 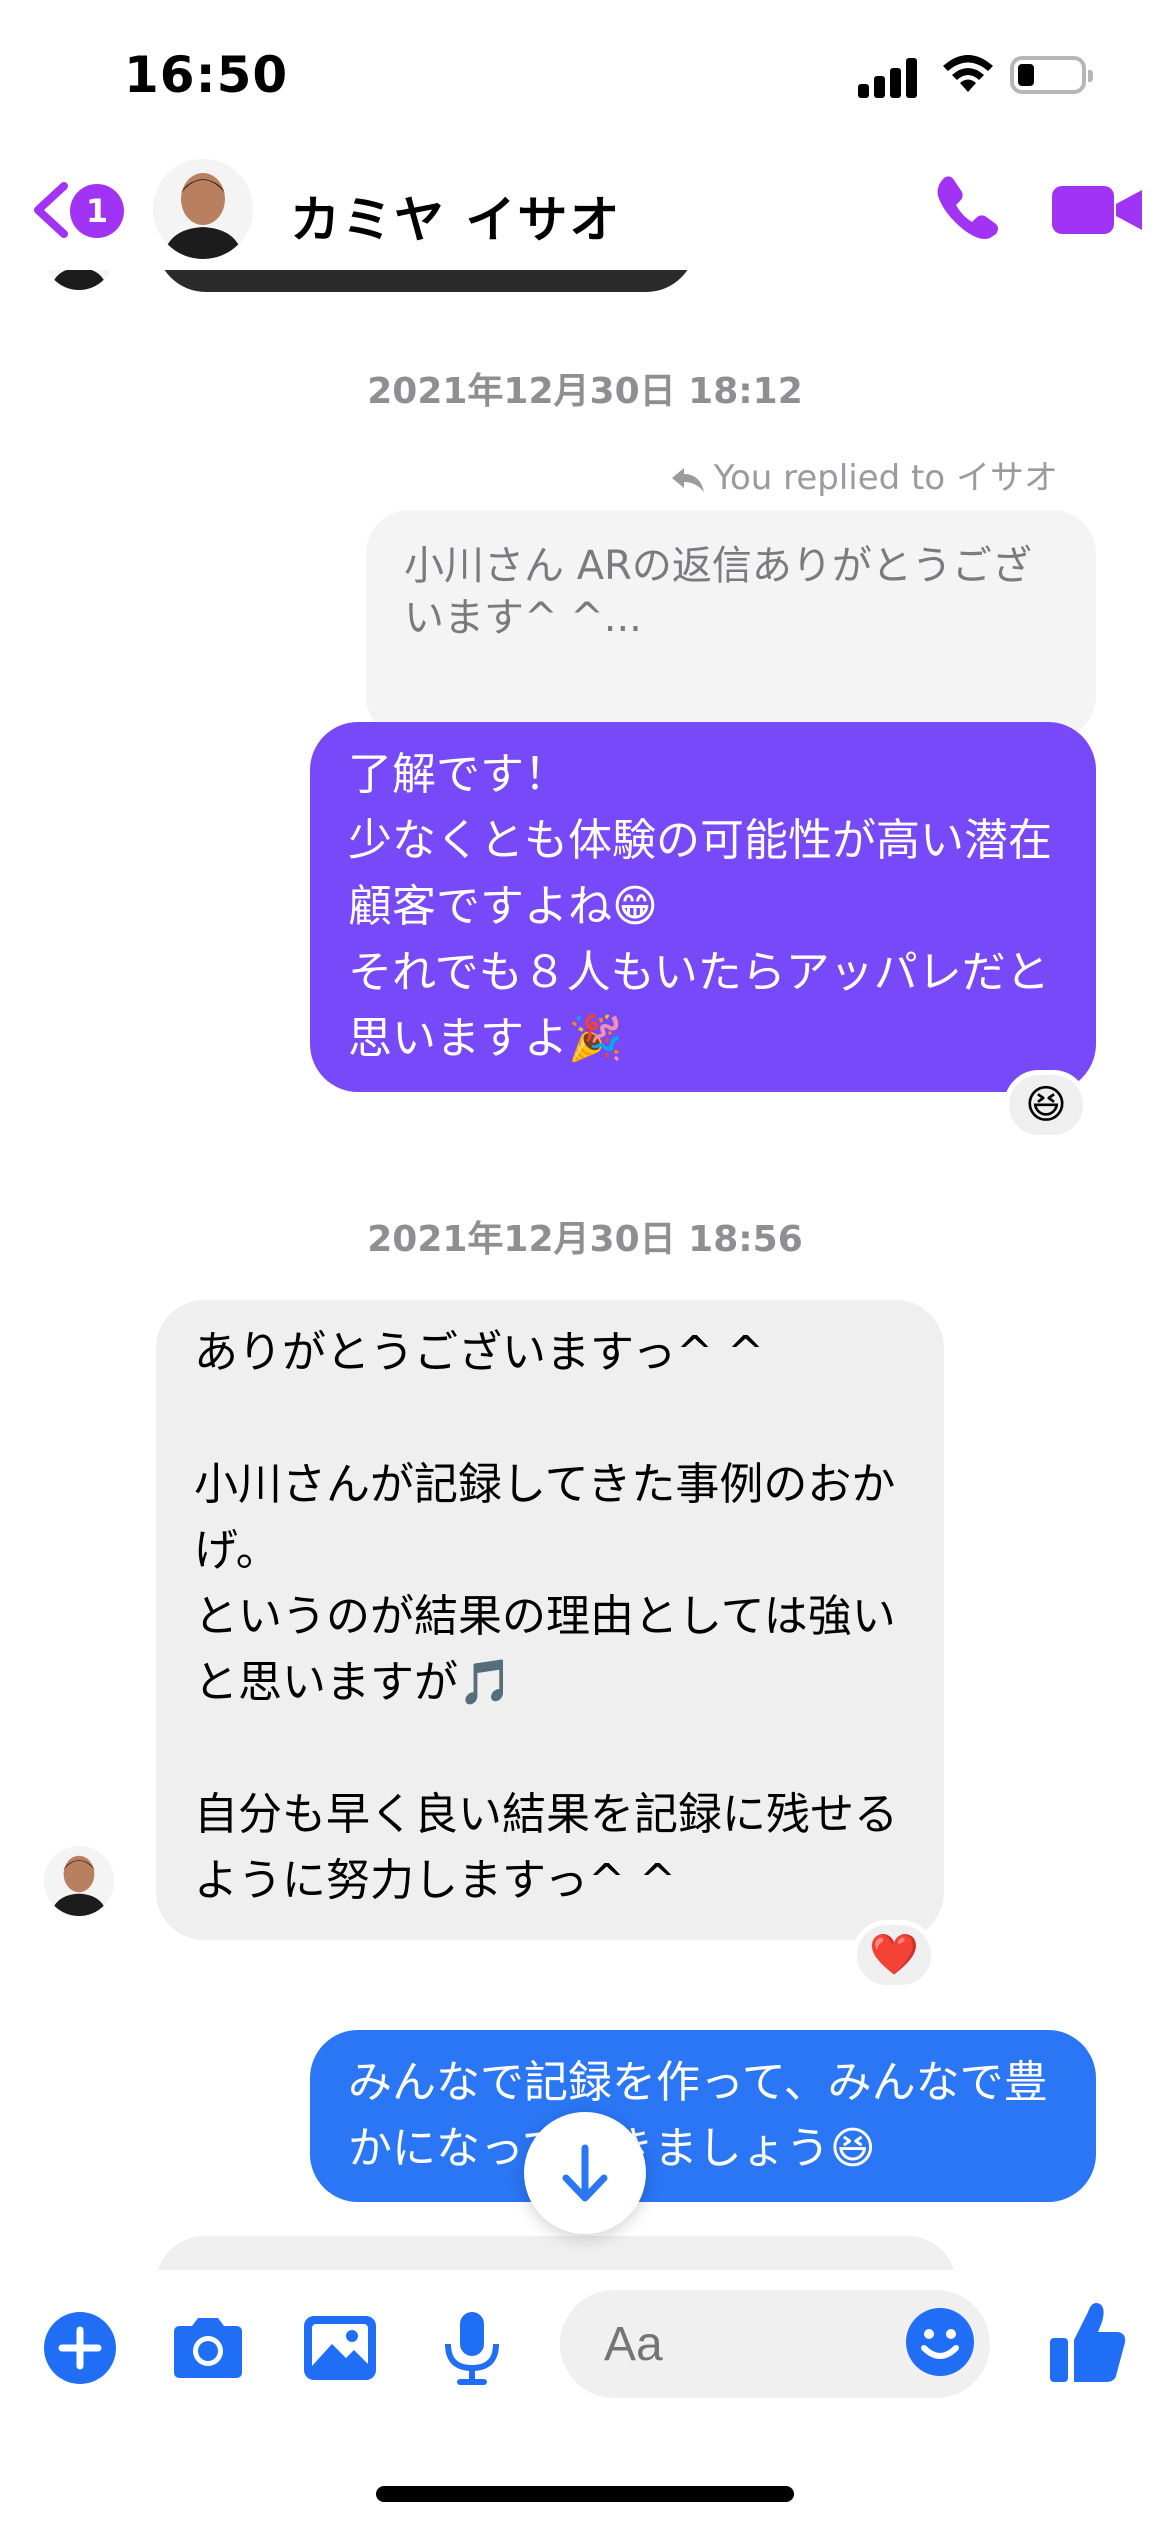 I want to click on message-reaction: ❤️, so click(x=894, y=1955).